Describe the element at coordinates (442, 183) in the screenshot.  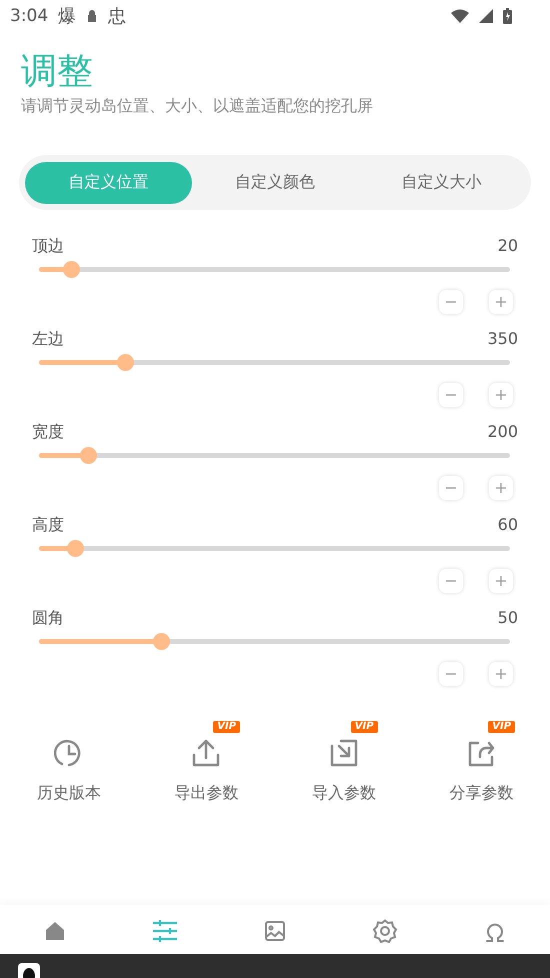
I see `tab: 自定义大小` at that location.